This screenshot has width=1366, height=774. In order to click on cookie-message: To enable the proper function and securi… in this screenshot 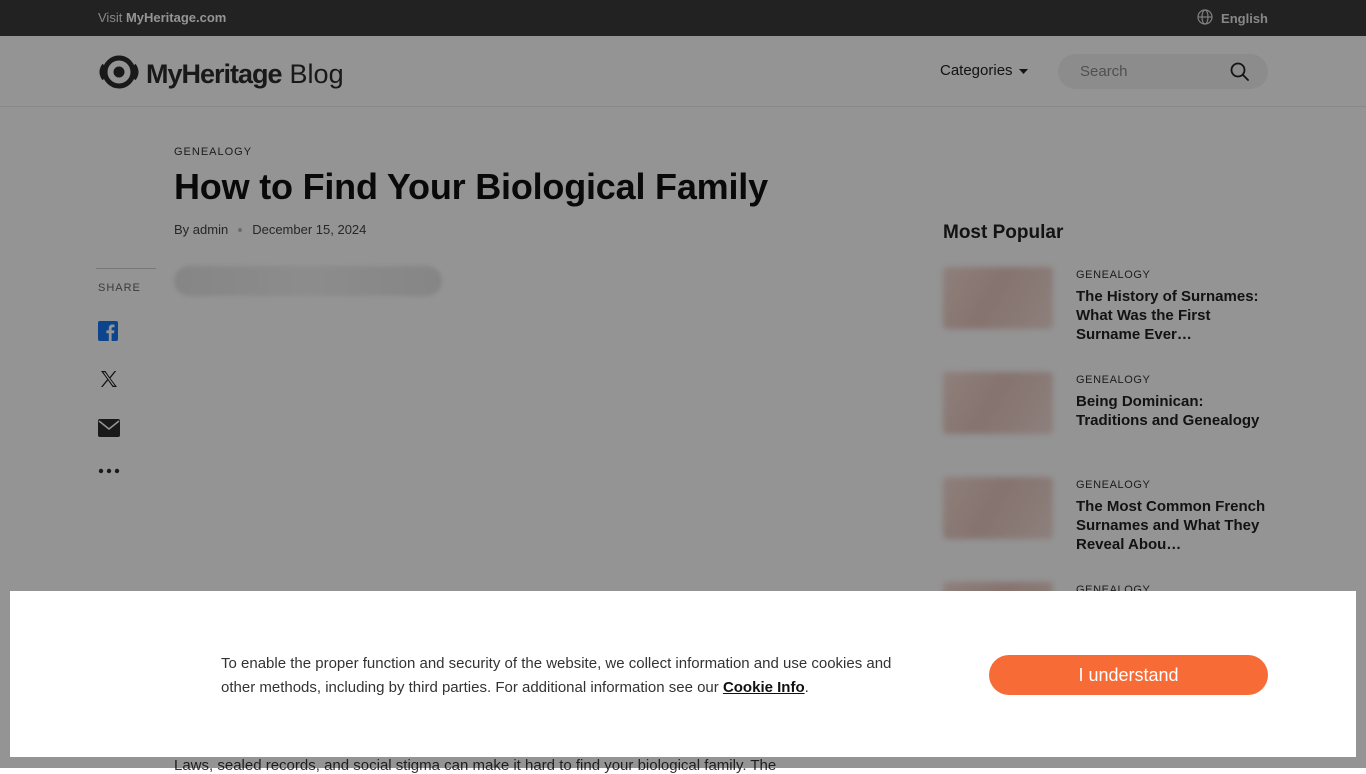, I will do `click(566, 676)`.